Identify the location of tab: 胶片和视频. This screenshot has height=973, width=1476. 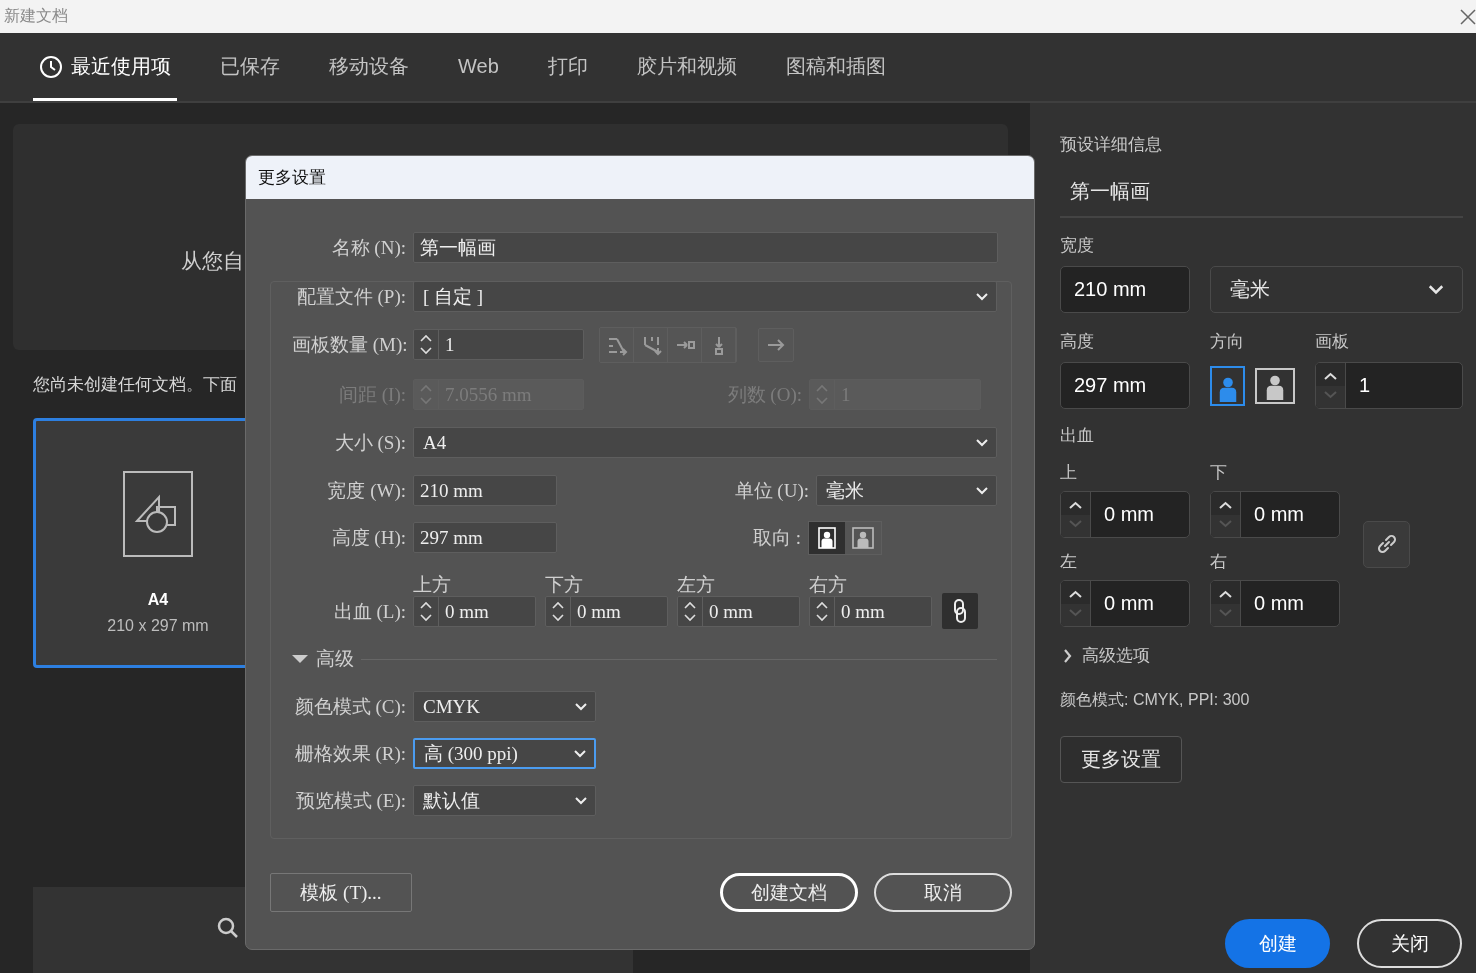
(686, 67).